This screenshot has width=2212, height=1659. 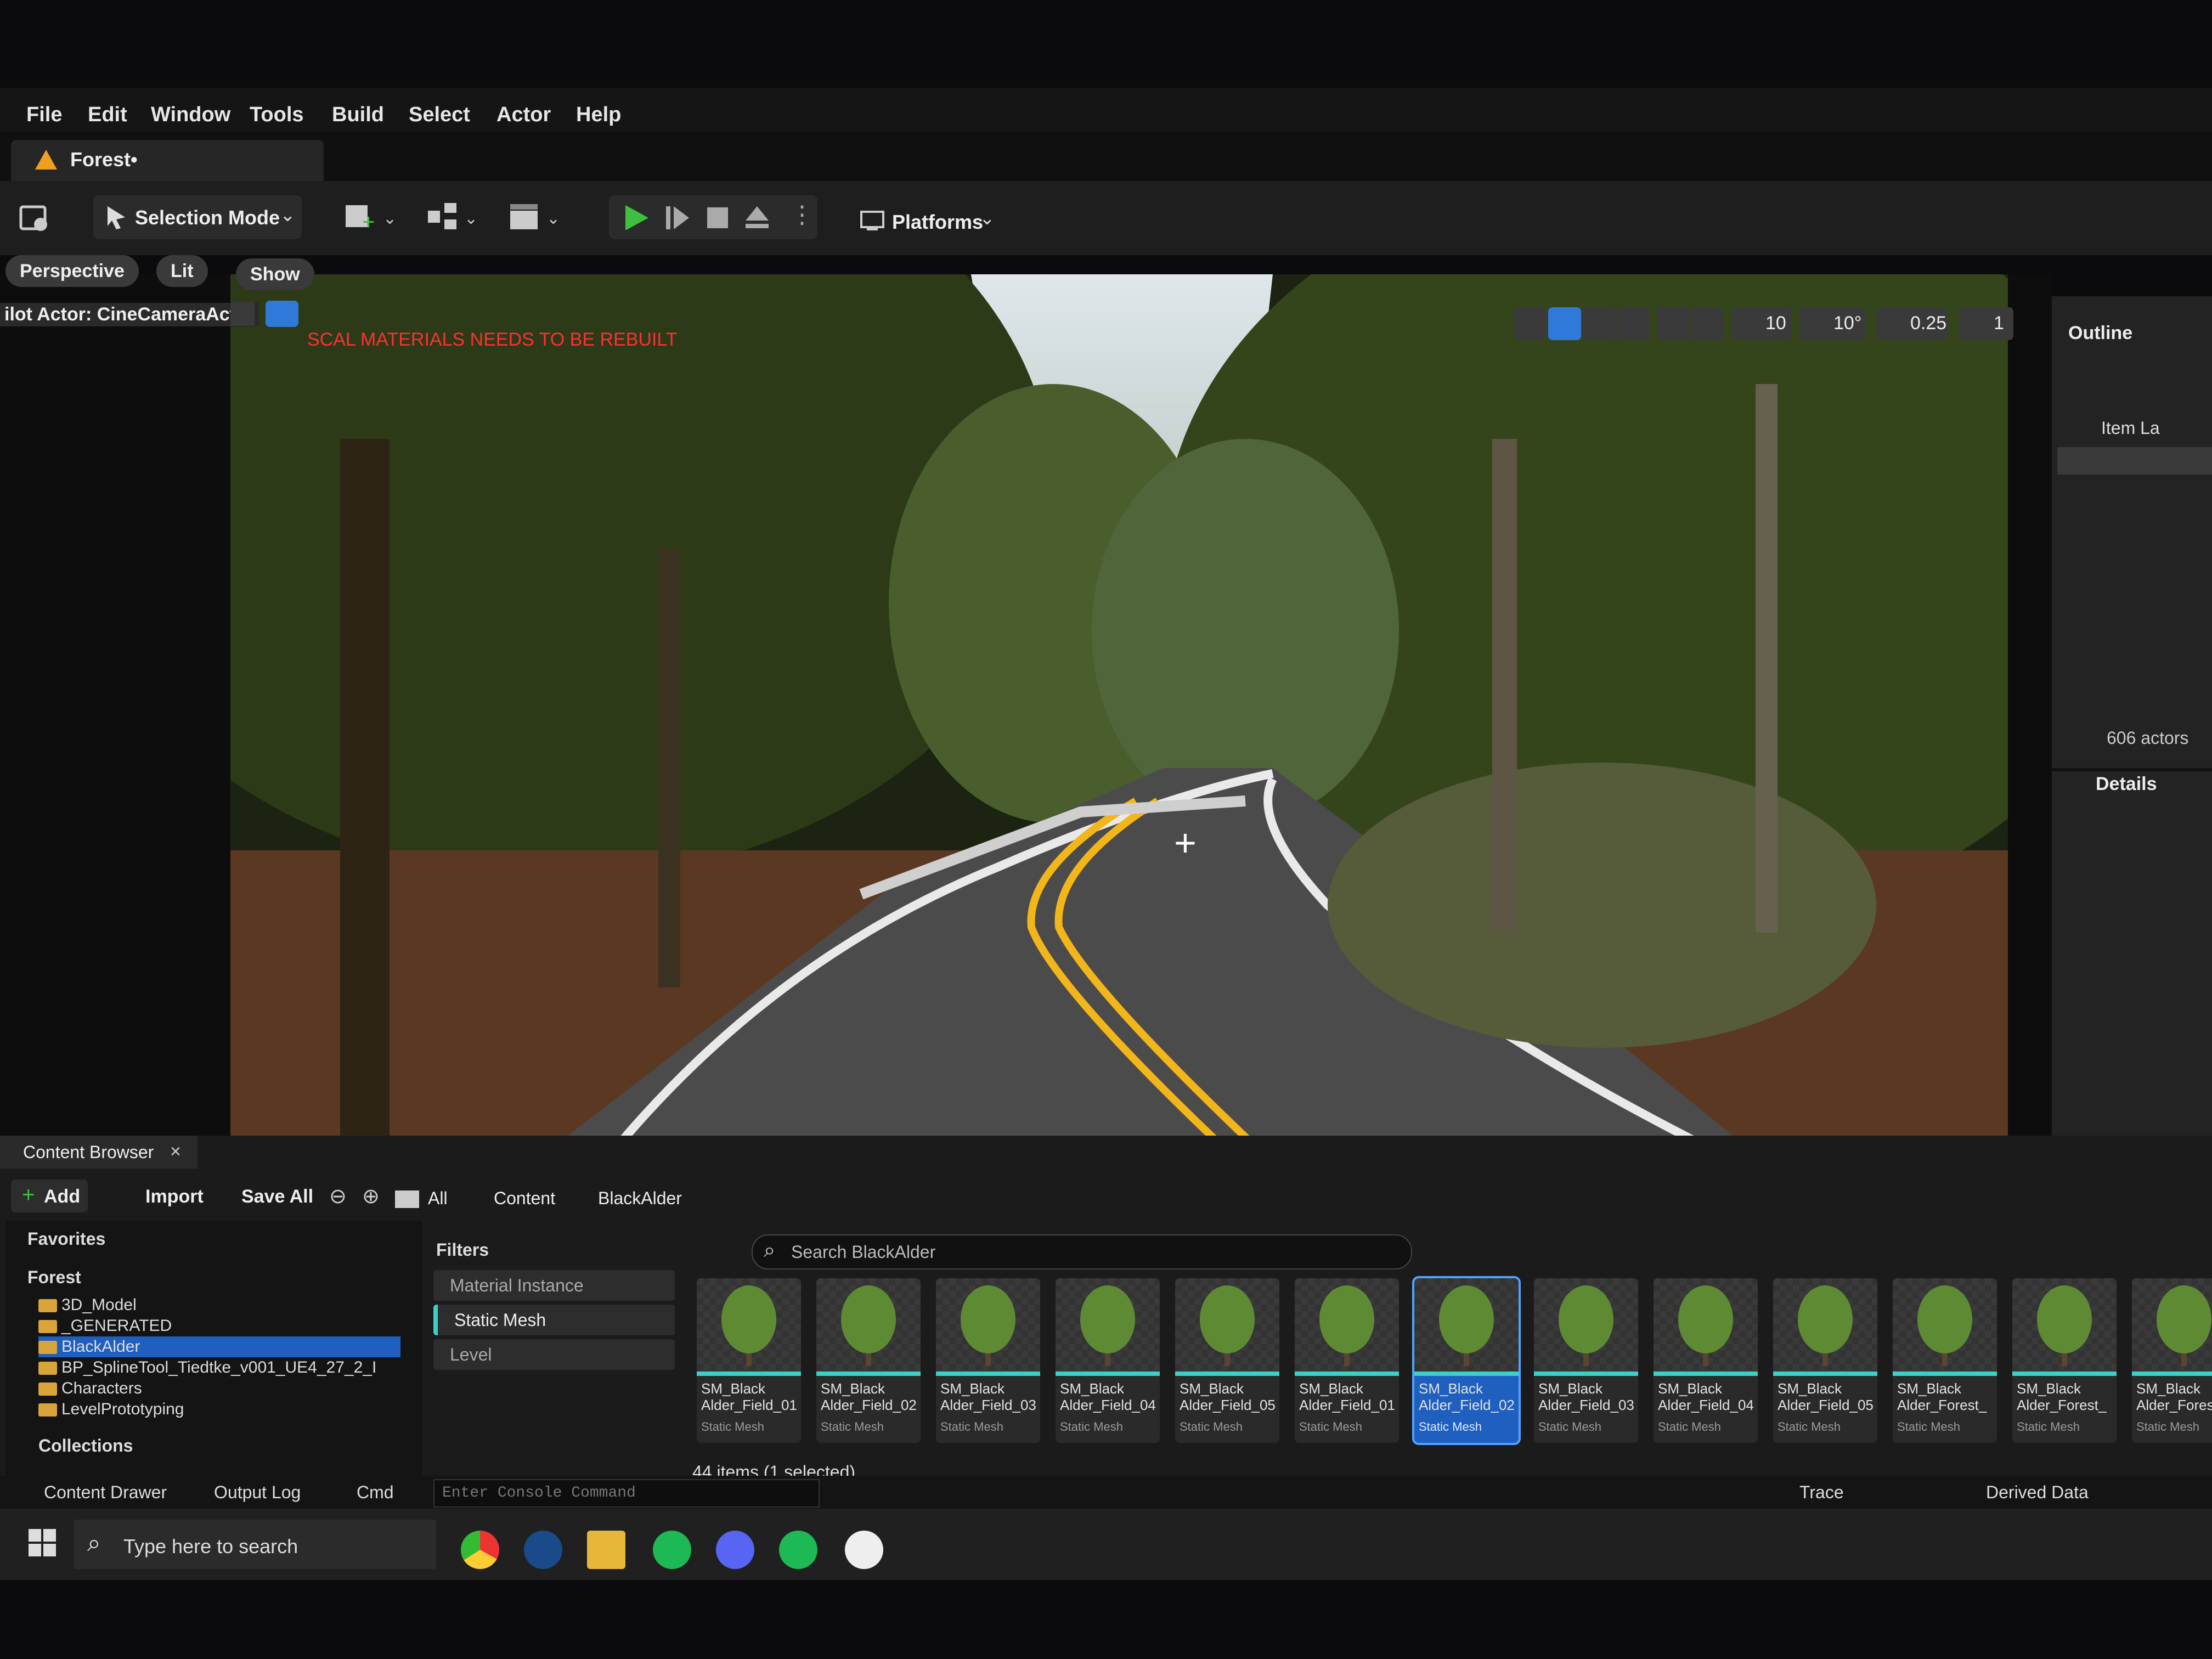 I want to click on content-drawer-button: Content Drawer, so click(x=105, y=1493).